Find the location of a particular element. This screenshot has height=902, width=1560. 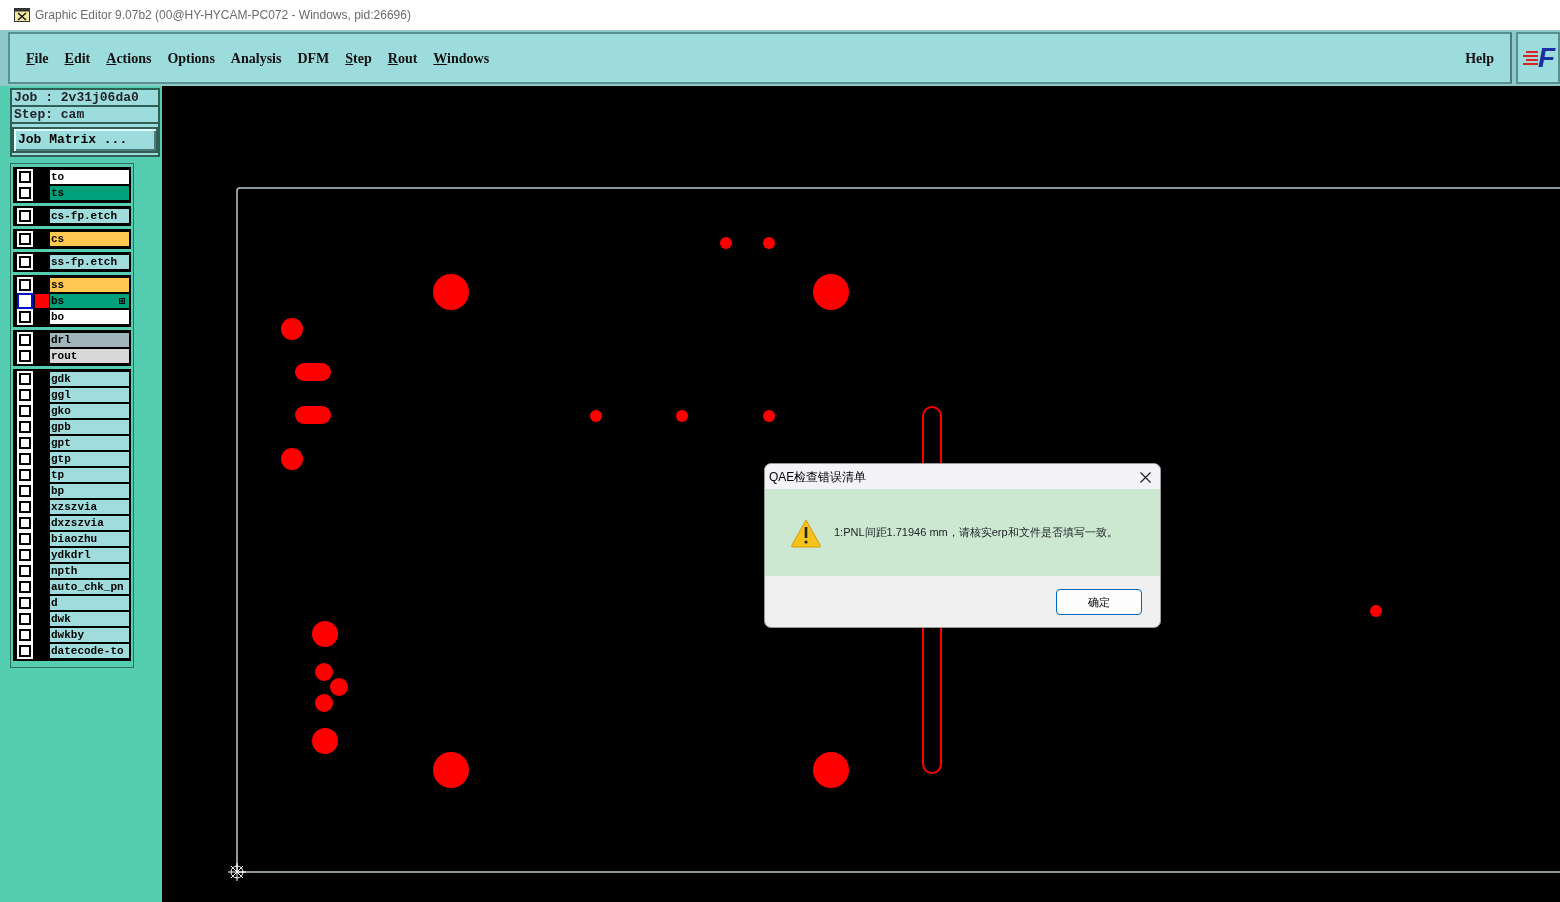

window-title: Graphic Editor 9.07b2 (00@HY-HYCAM-PC072 - Windows, pid:26696) is located at coordinates (223, 15).